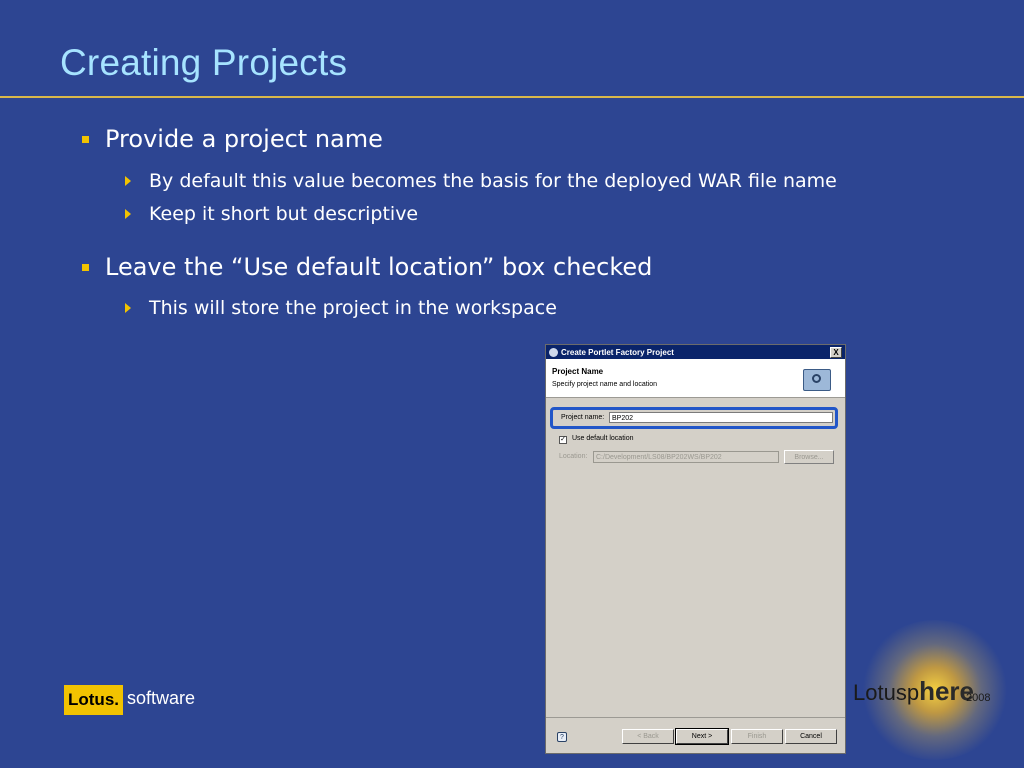  I want to click on slide-title: Creating Projects, so click(204, 62).